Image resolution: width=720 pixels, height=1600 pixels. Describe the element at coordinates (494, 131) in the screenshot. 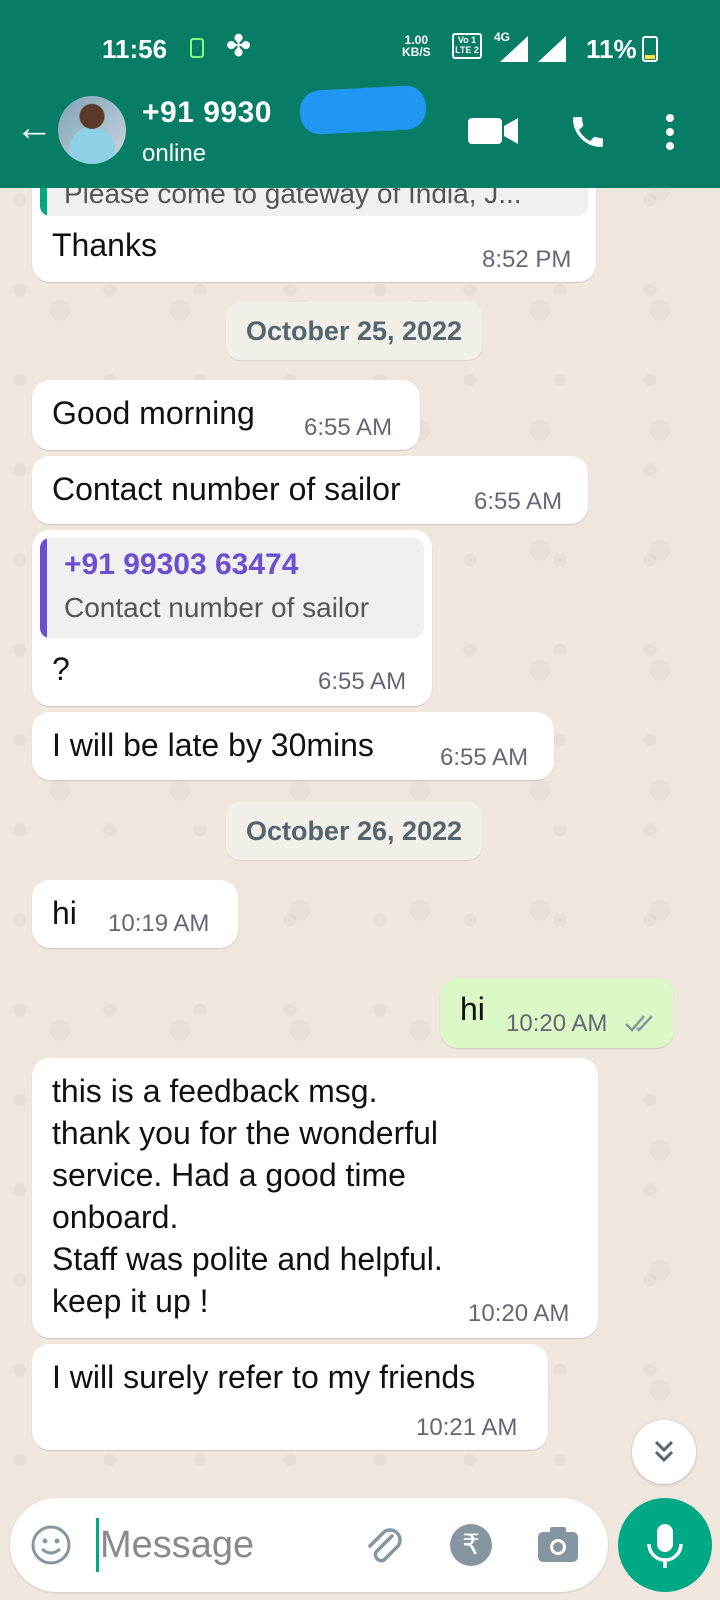

I see `video-call-icon` at that location.